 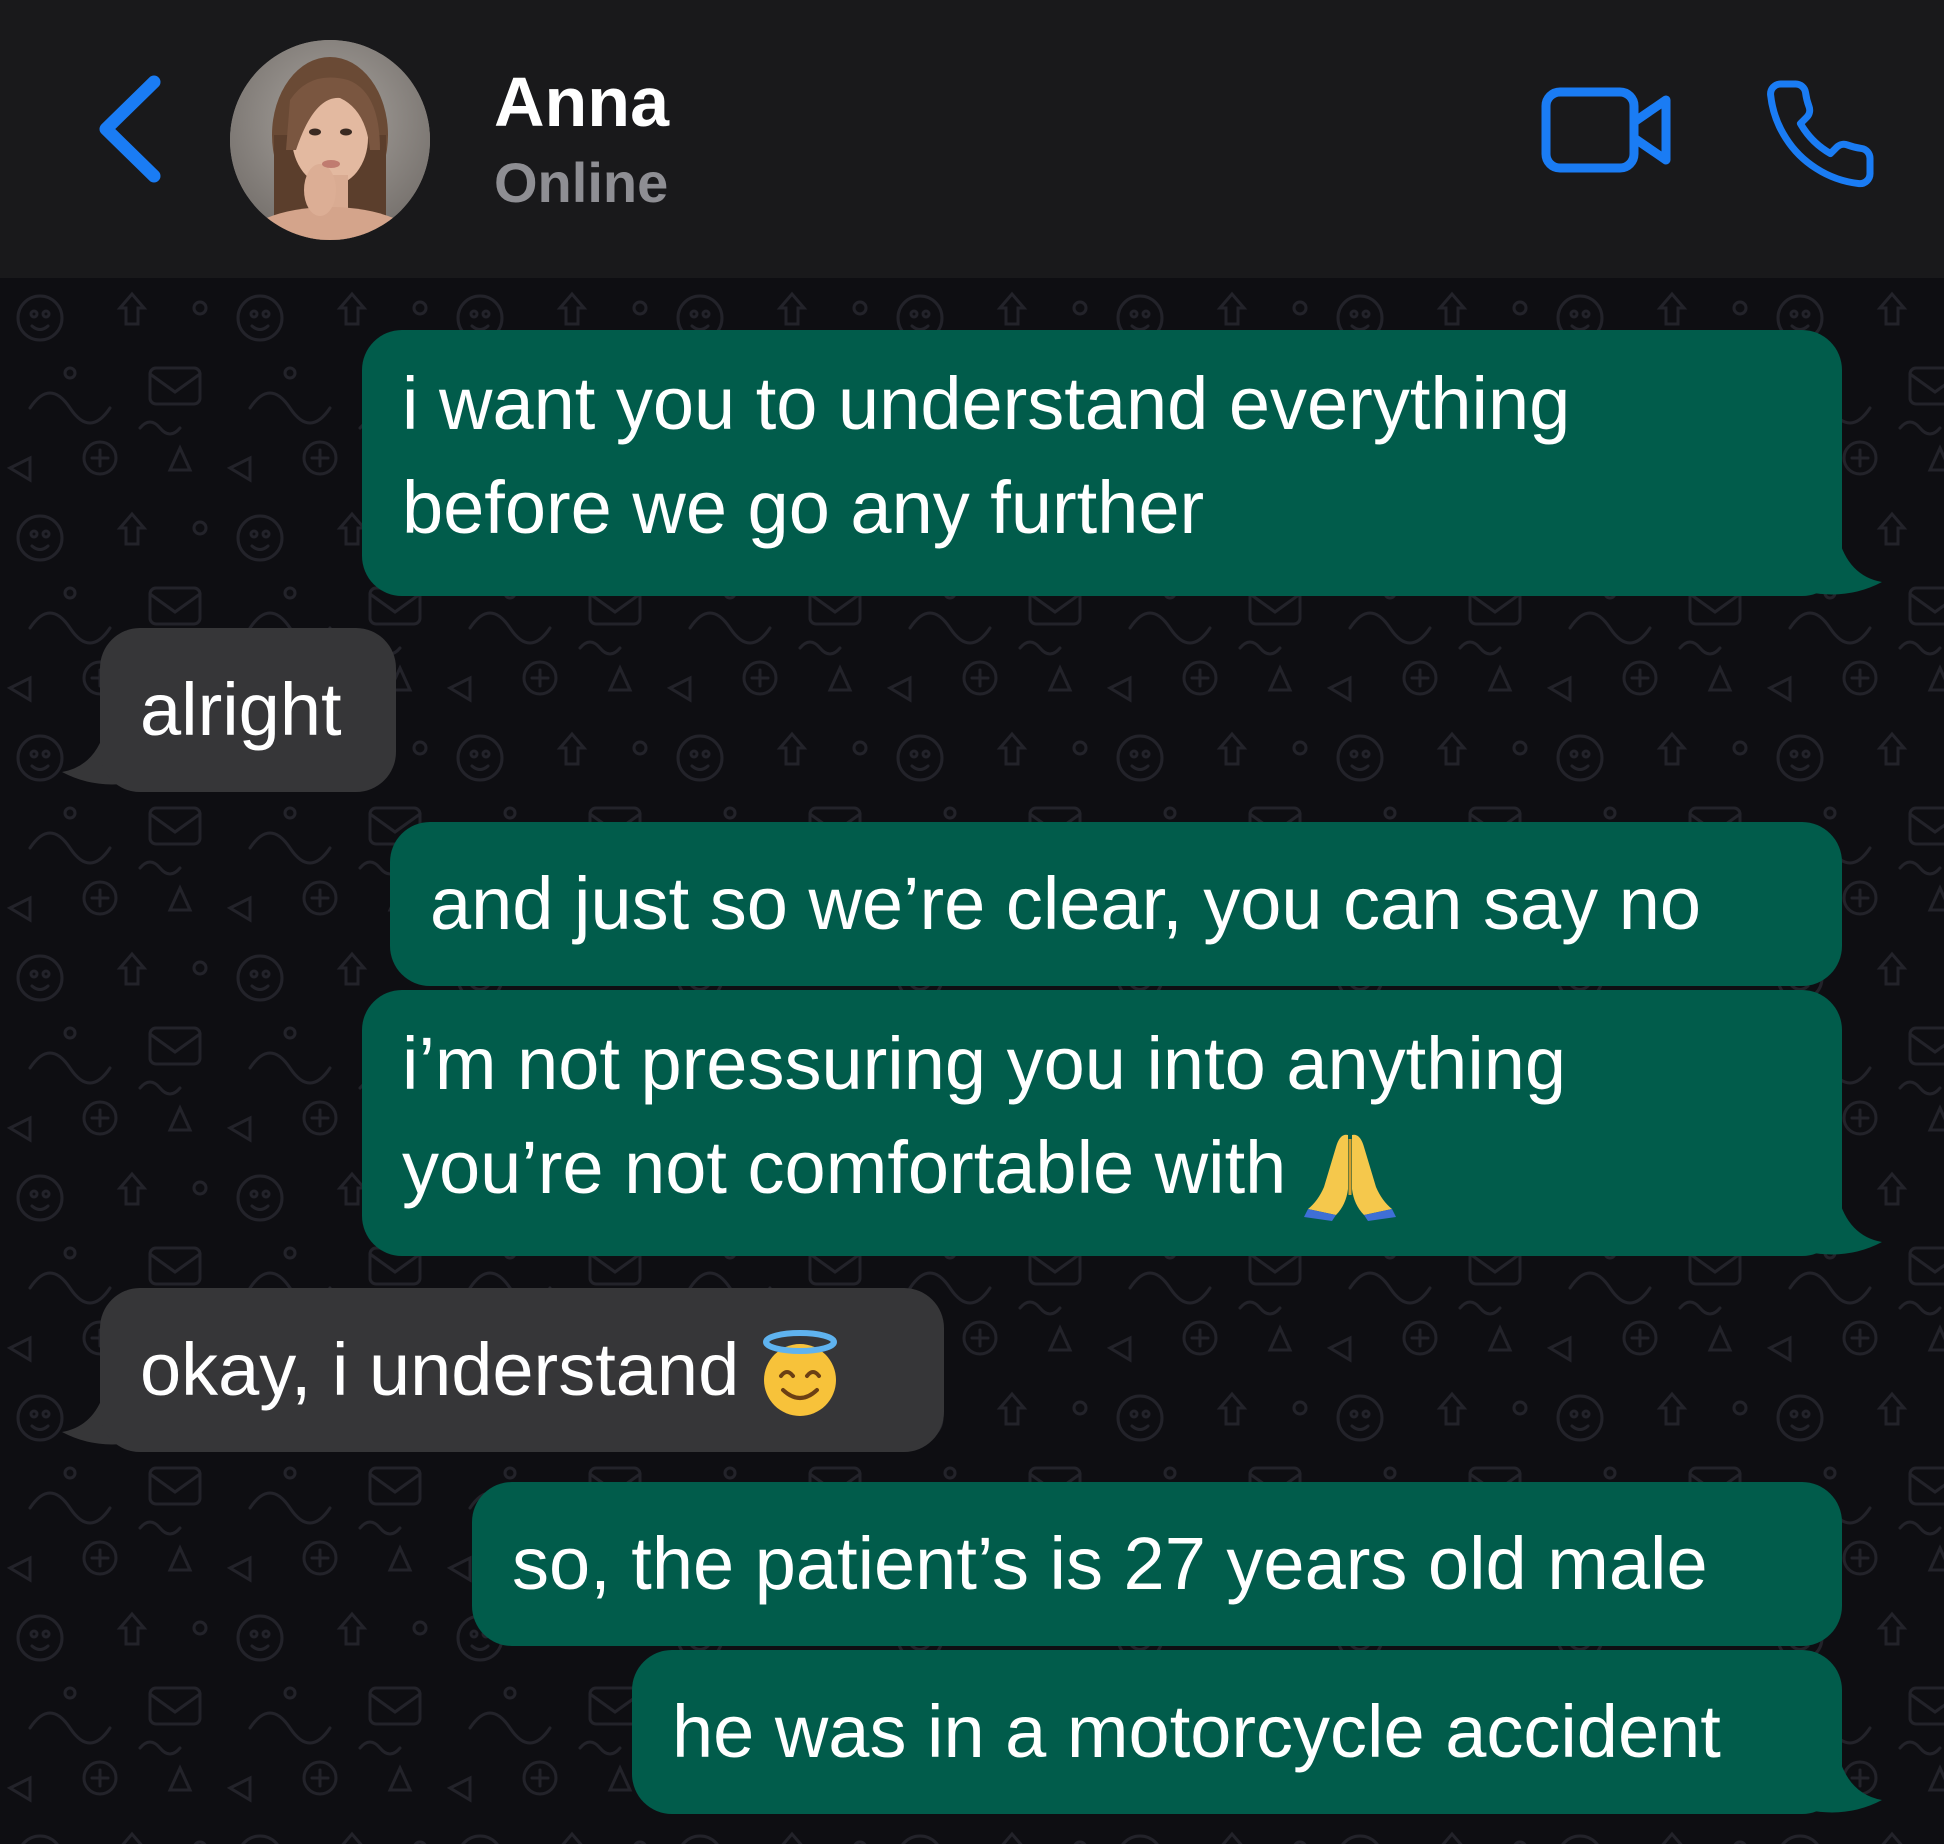 I want to click on message-line: before we go any further, so click(x=803, y=507).